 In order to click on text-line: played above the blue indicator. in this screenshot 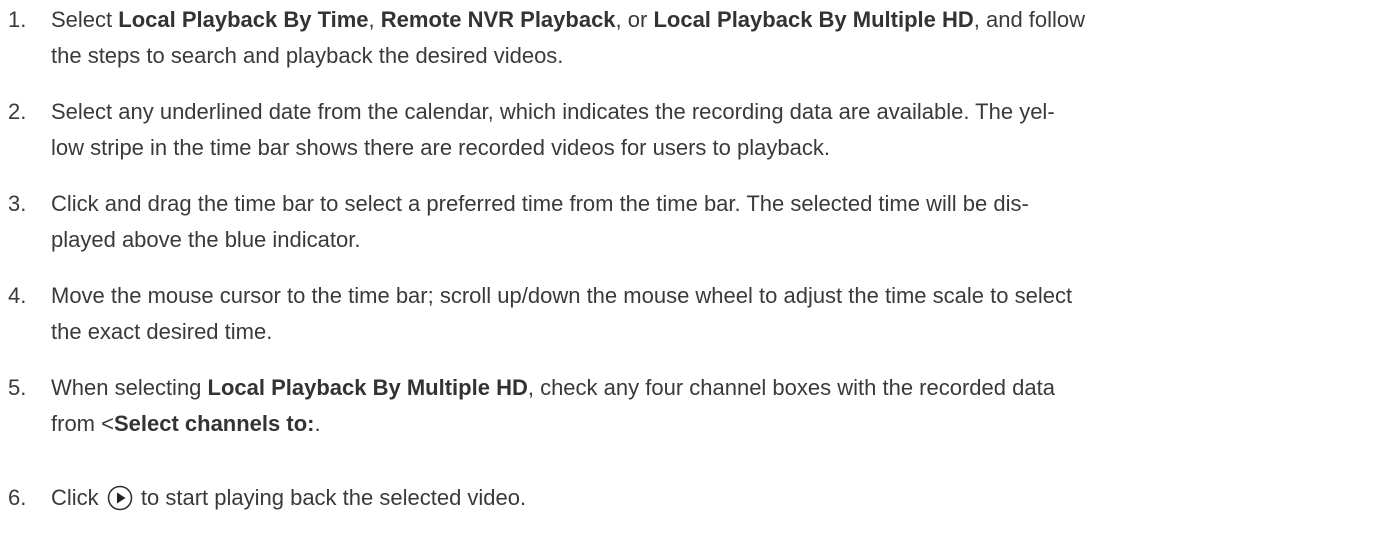, I will do `click(712, 240)`.